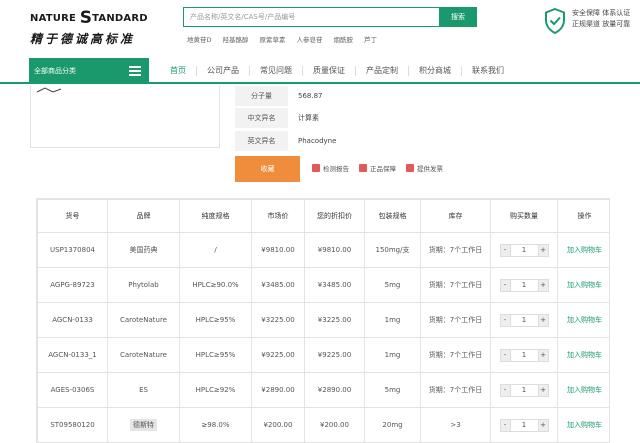  Describe the element at coordinates (275, 71) in the screenshot. I see `nav-link: 常见问题` at that location.